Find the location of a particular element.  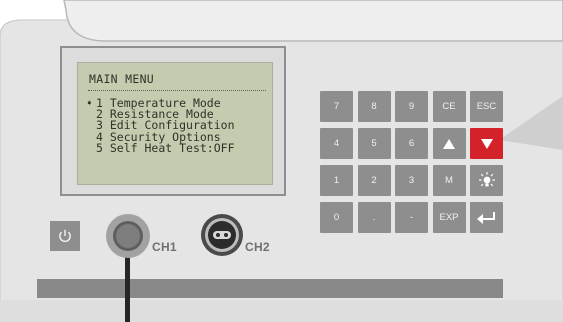

arrow-up-icon is located at coordinates (449, 143).